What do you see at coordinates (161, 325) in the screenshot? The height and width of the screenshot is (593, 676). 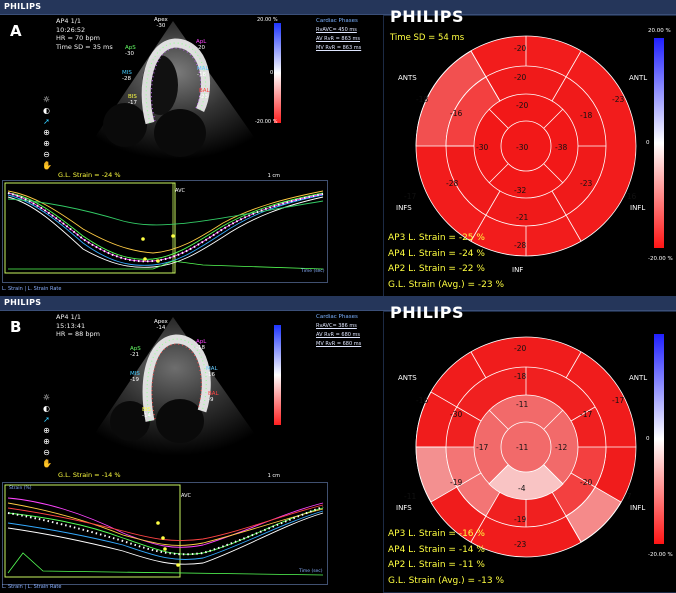 I see `segment-label-apex: Apex -14` at bounding box center [161, 325].